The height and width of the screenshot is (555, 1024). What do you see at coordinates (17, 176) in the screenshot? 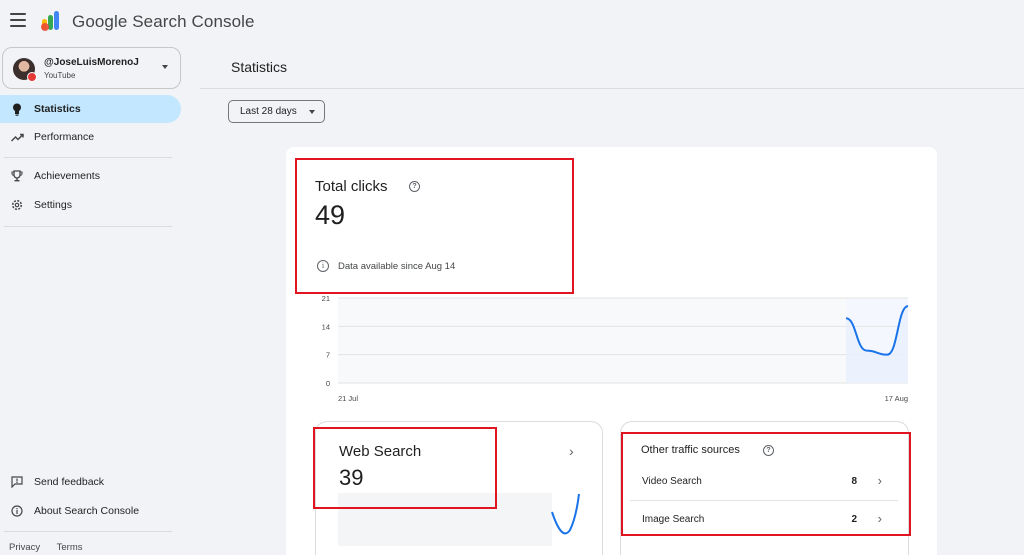
I see `trophy-icon` at bounding box center [17, 176].